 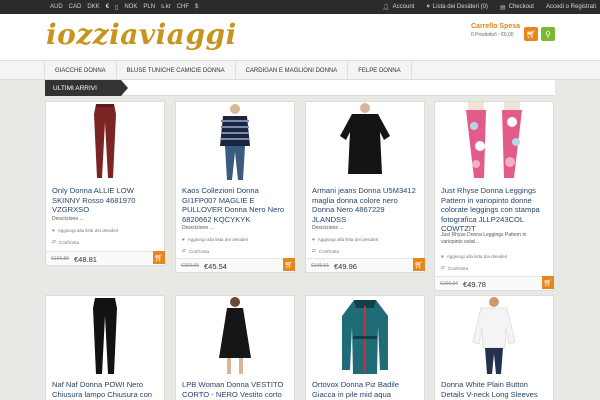 I want to click on price-bar: €166.97 €49.78 🛒︎, so click(x=494, y=283).